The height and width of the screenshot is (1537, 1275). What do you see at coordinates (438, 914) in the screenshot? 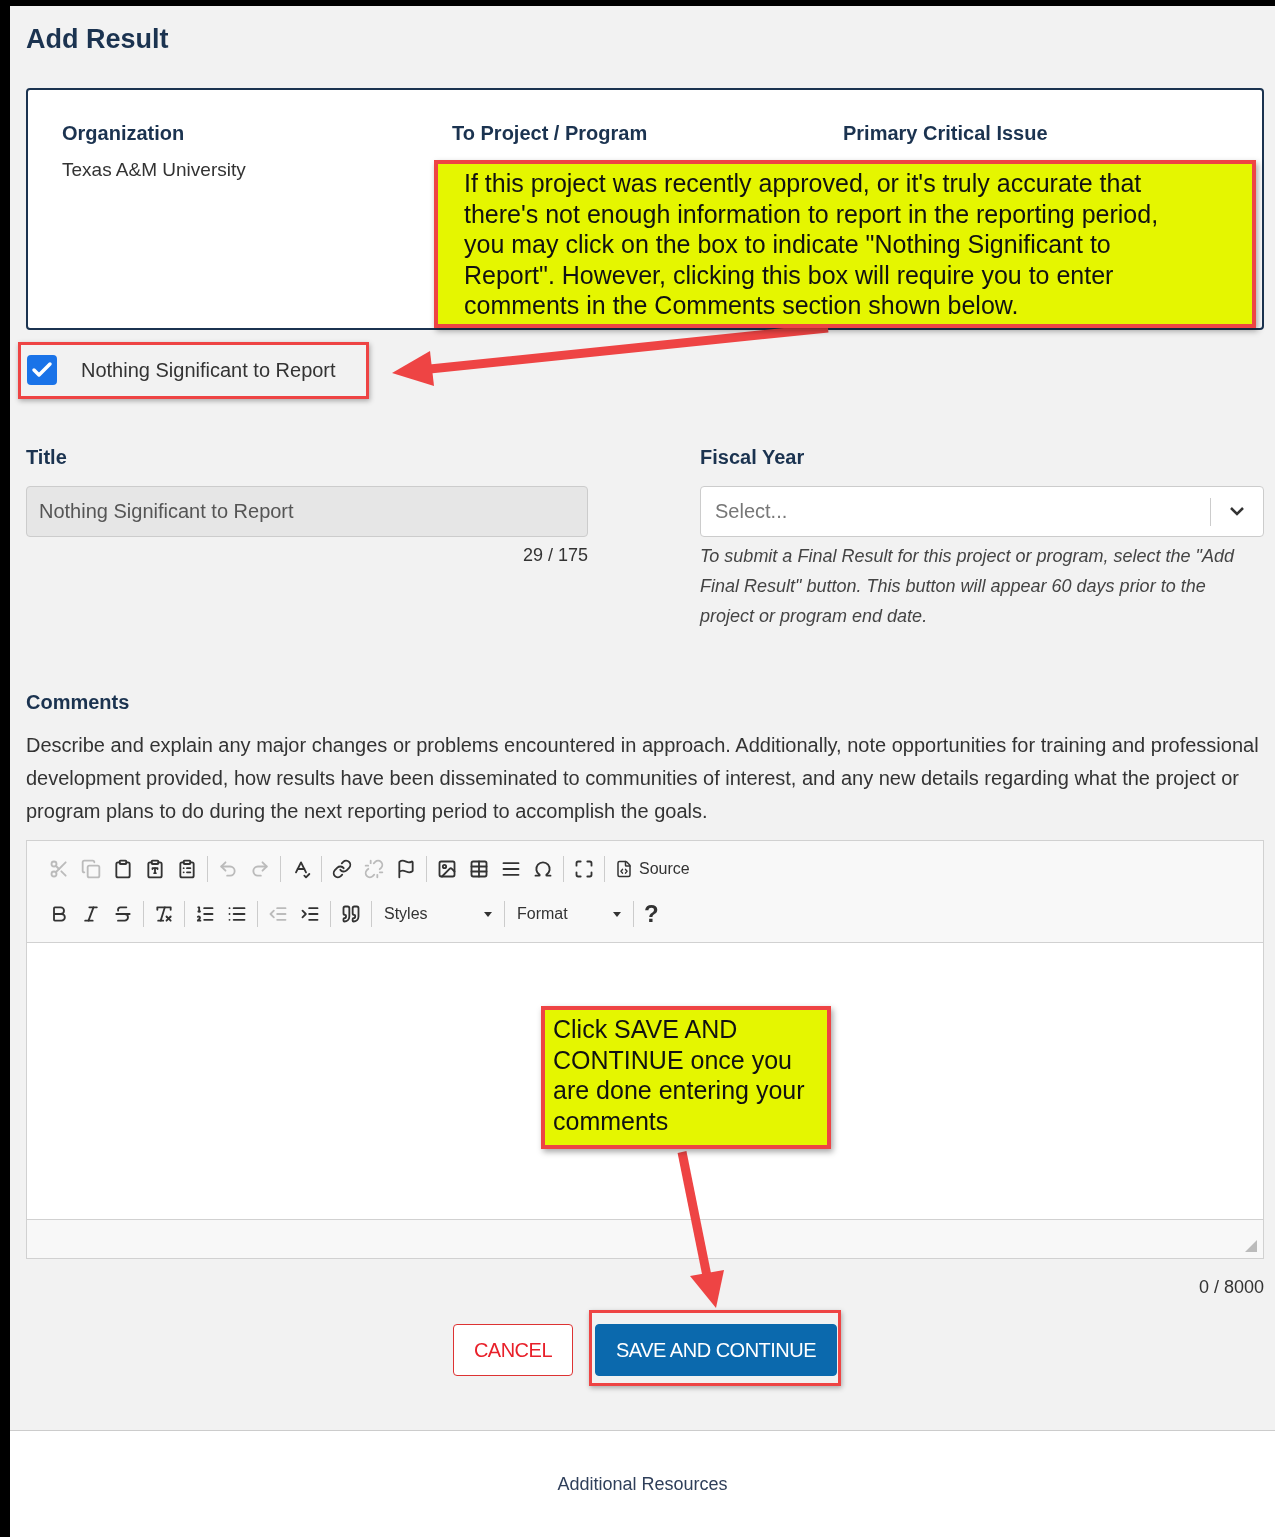
I see `toolbar-dropdown: Styles` at bounding box center [438, 914].